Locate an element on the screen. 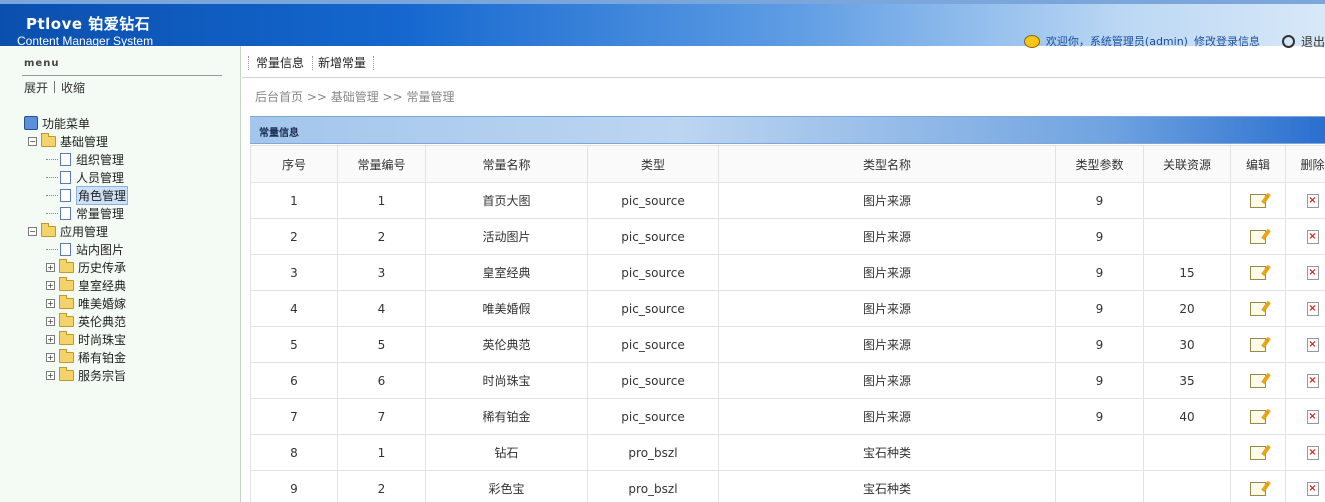  table-row: 3 3 皇室经典 pic_source 图片来源 9 15 × is located at coordinates (787, 272).